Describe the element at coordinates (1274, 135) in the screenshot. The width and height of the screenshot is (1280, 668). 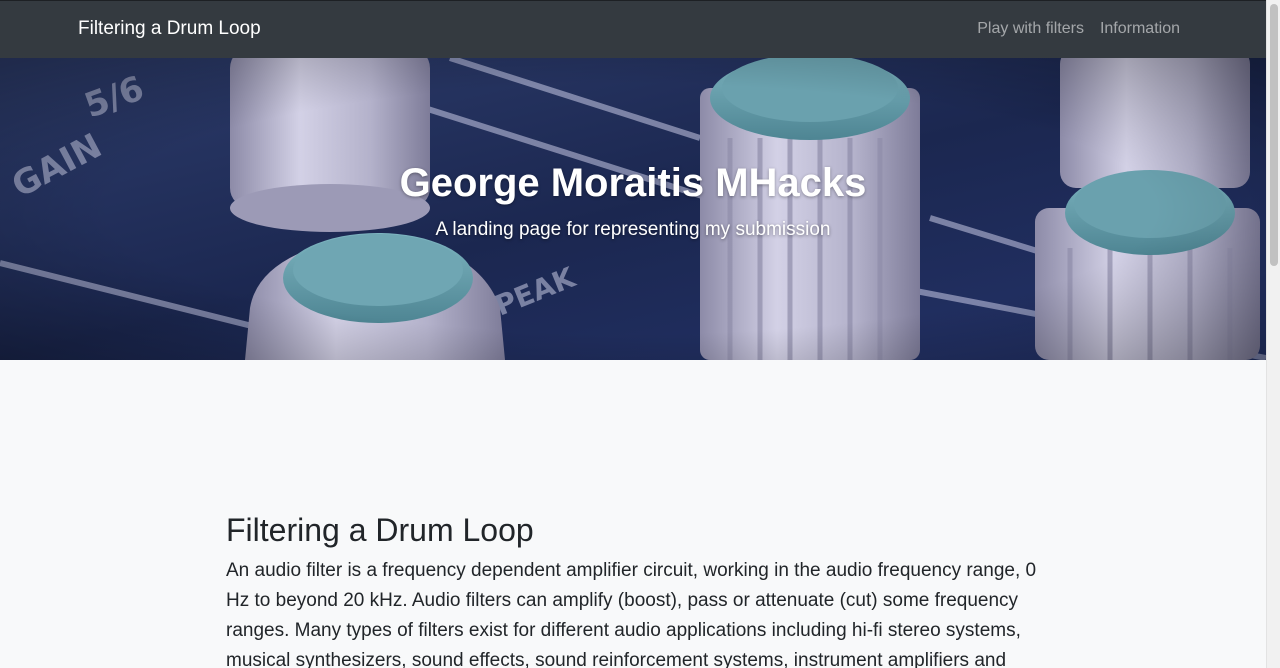
I see `scrollbar-thumb` at that location.